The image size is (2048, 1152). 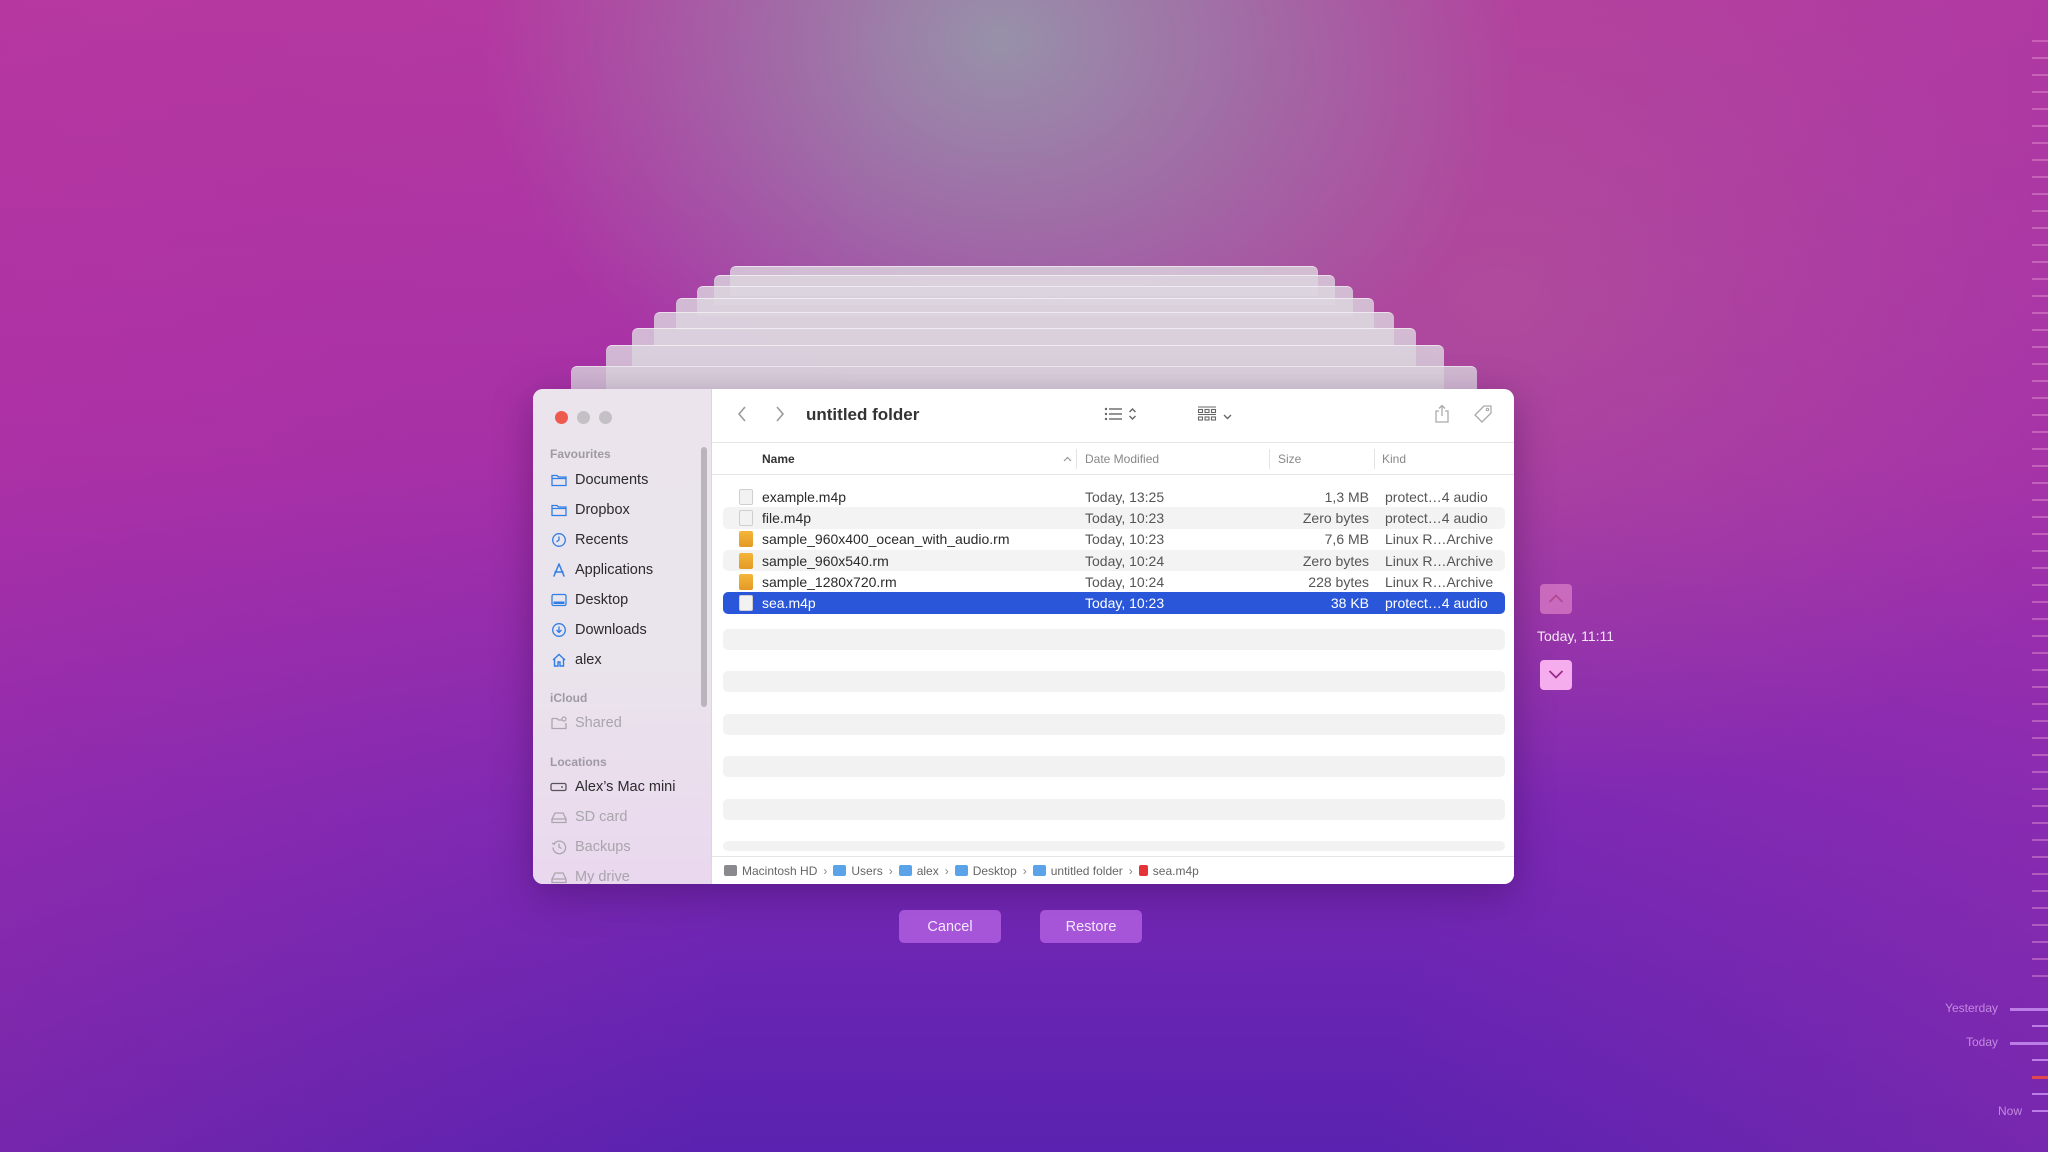 What do you see at coordinates (778, 459) in the screenshot?
I see `column-name: Name` at bounding box center [778, 459].